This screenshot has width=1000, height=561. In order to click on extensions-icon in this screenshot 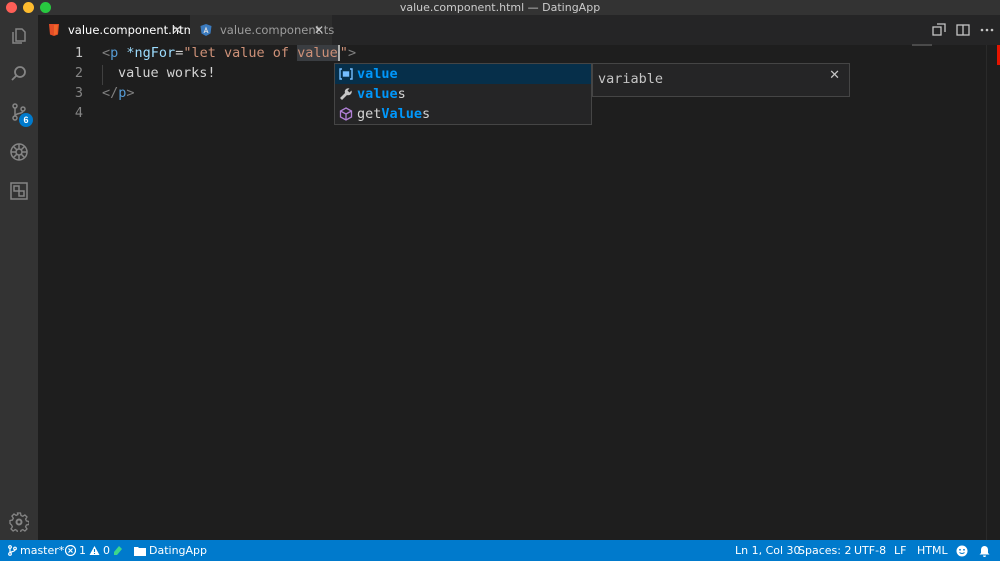, I will do `click(19, 191)`.